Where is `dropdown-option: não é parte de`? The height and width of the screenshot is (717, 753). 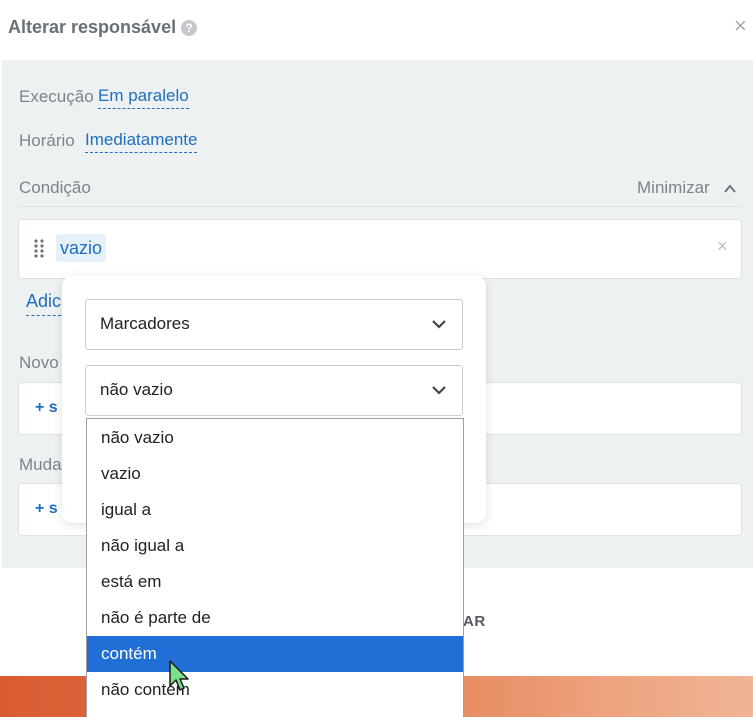
dropdown-option: não é parte de is located at coordinates (275, 618).